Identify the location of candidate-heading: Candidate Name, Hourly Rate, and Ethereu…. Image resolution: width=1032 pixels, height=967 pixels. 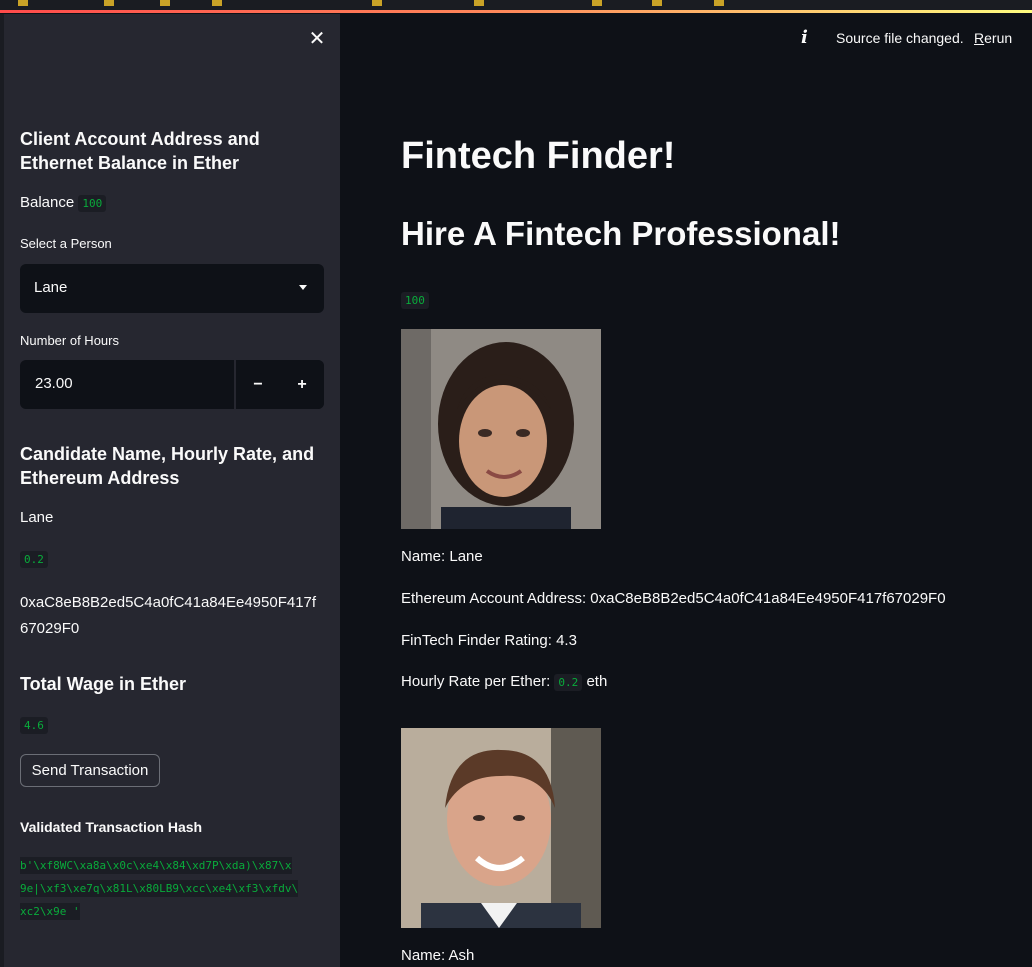
(167, 466).